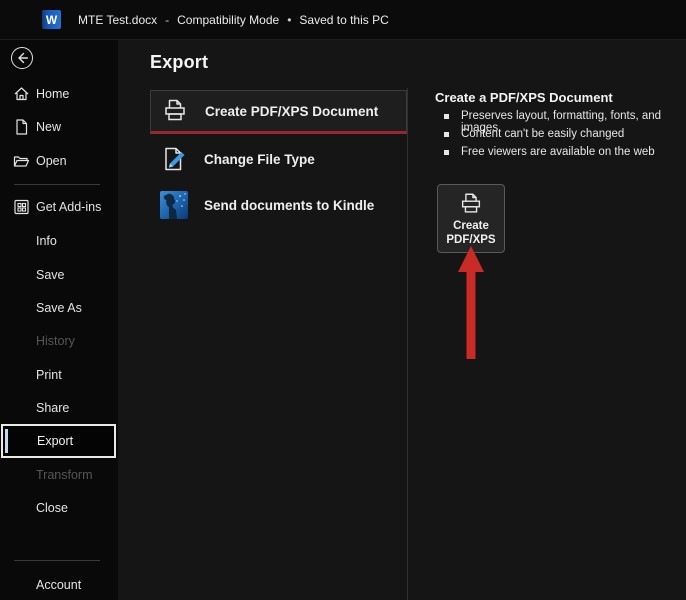 The height and width of the screenshot is (600, 686). Describe the element at coordinates (69, 207) in the screenshot. I see `sidebar-item-label: Get Add-ins` at that location.